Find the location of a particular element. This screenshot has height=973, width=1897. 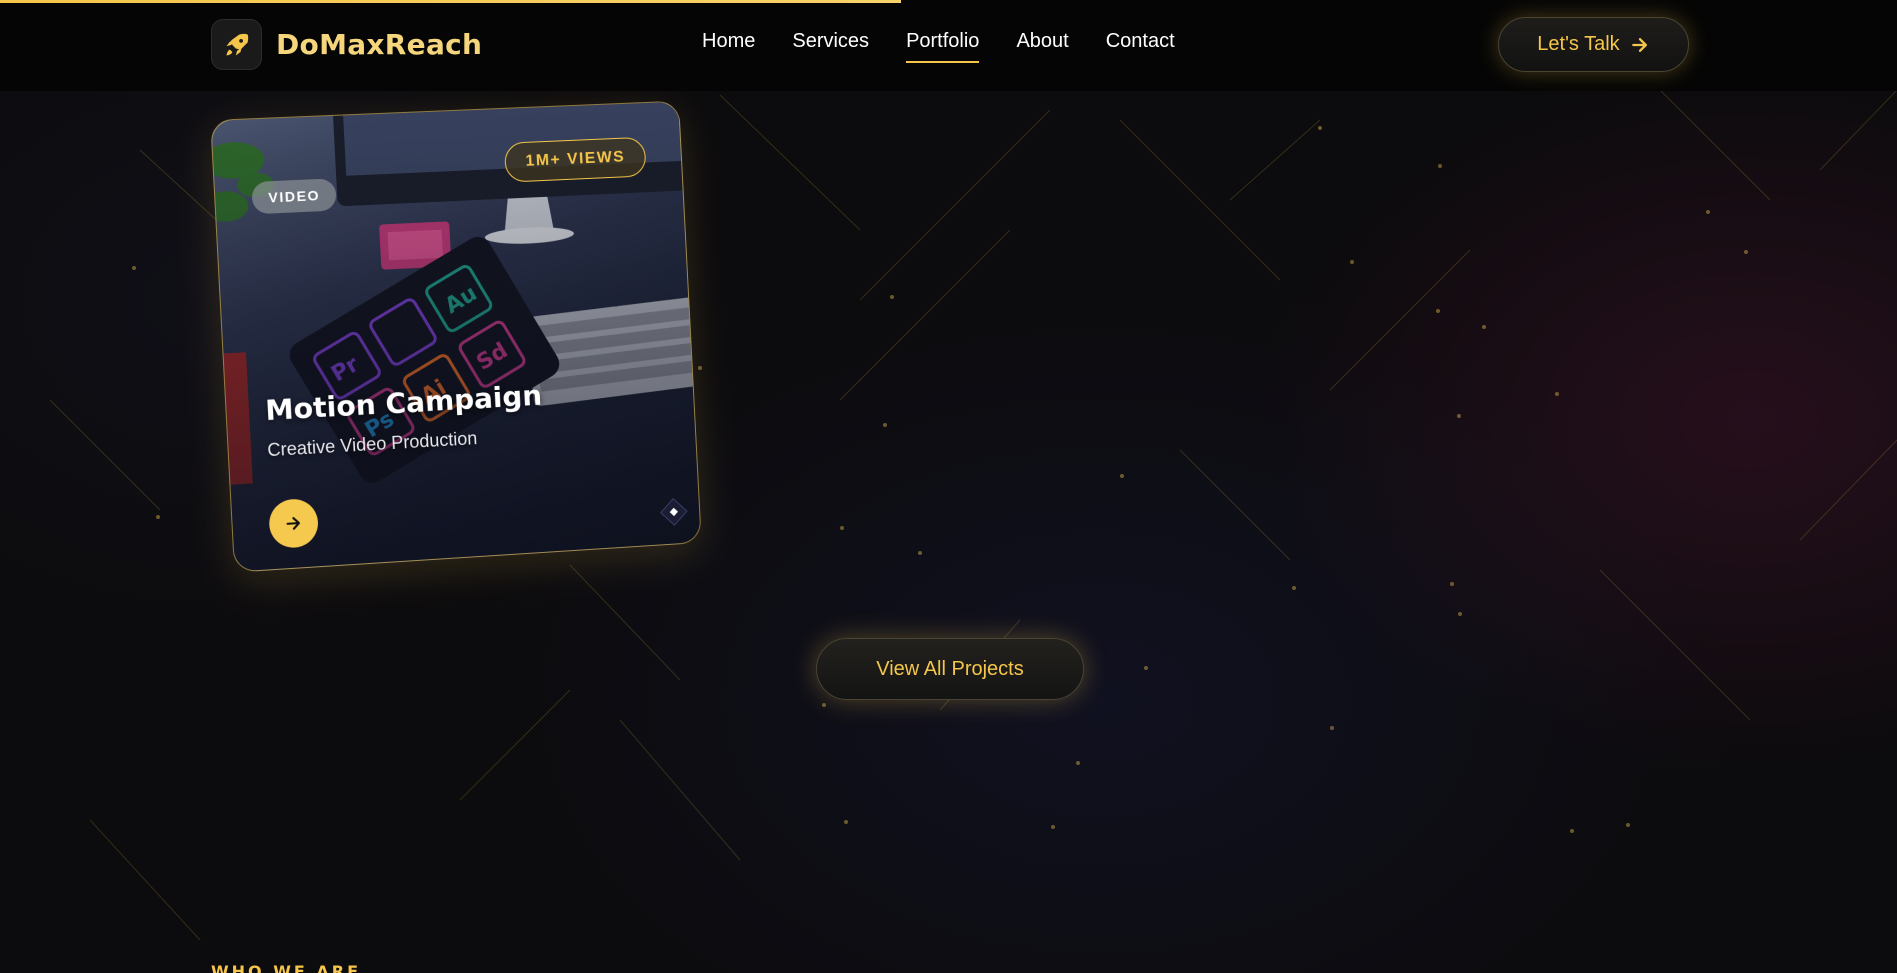

rocket-icon is located at coordinates (236, 44).